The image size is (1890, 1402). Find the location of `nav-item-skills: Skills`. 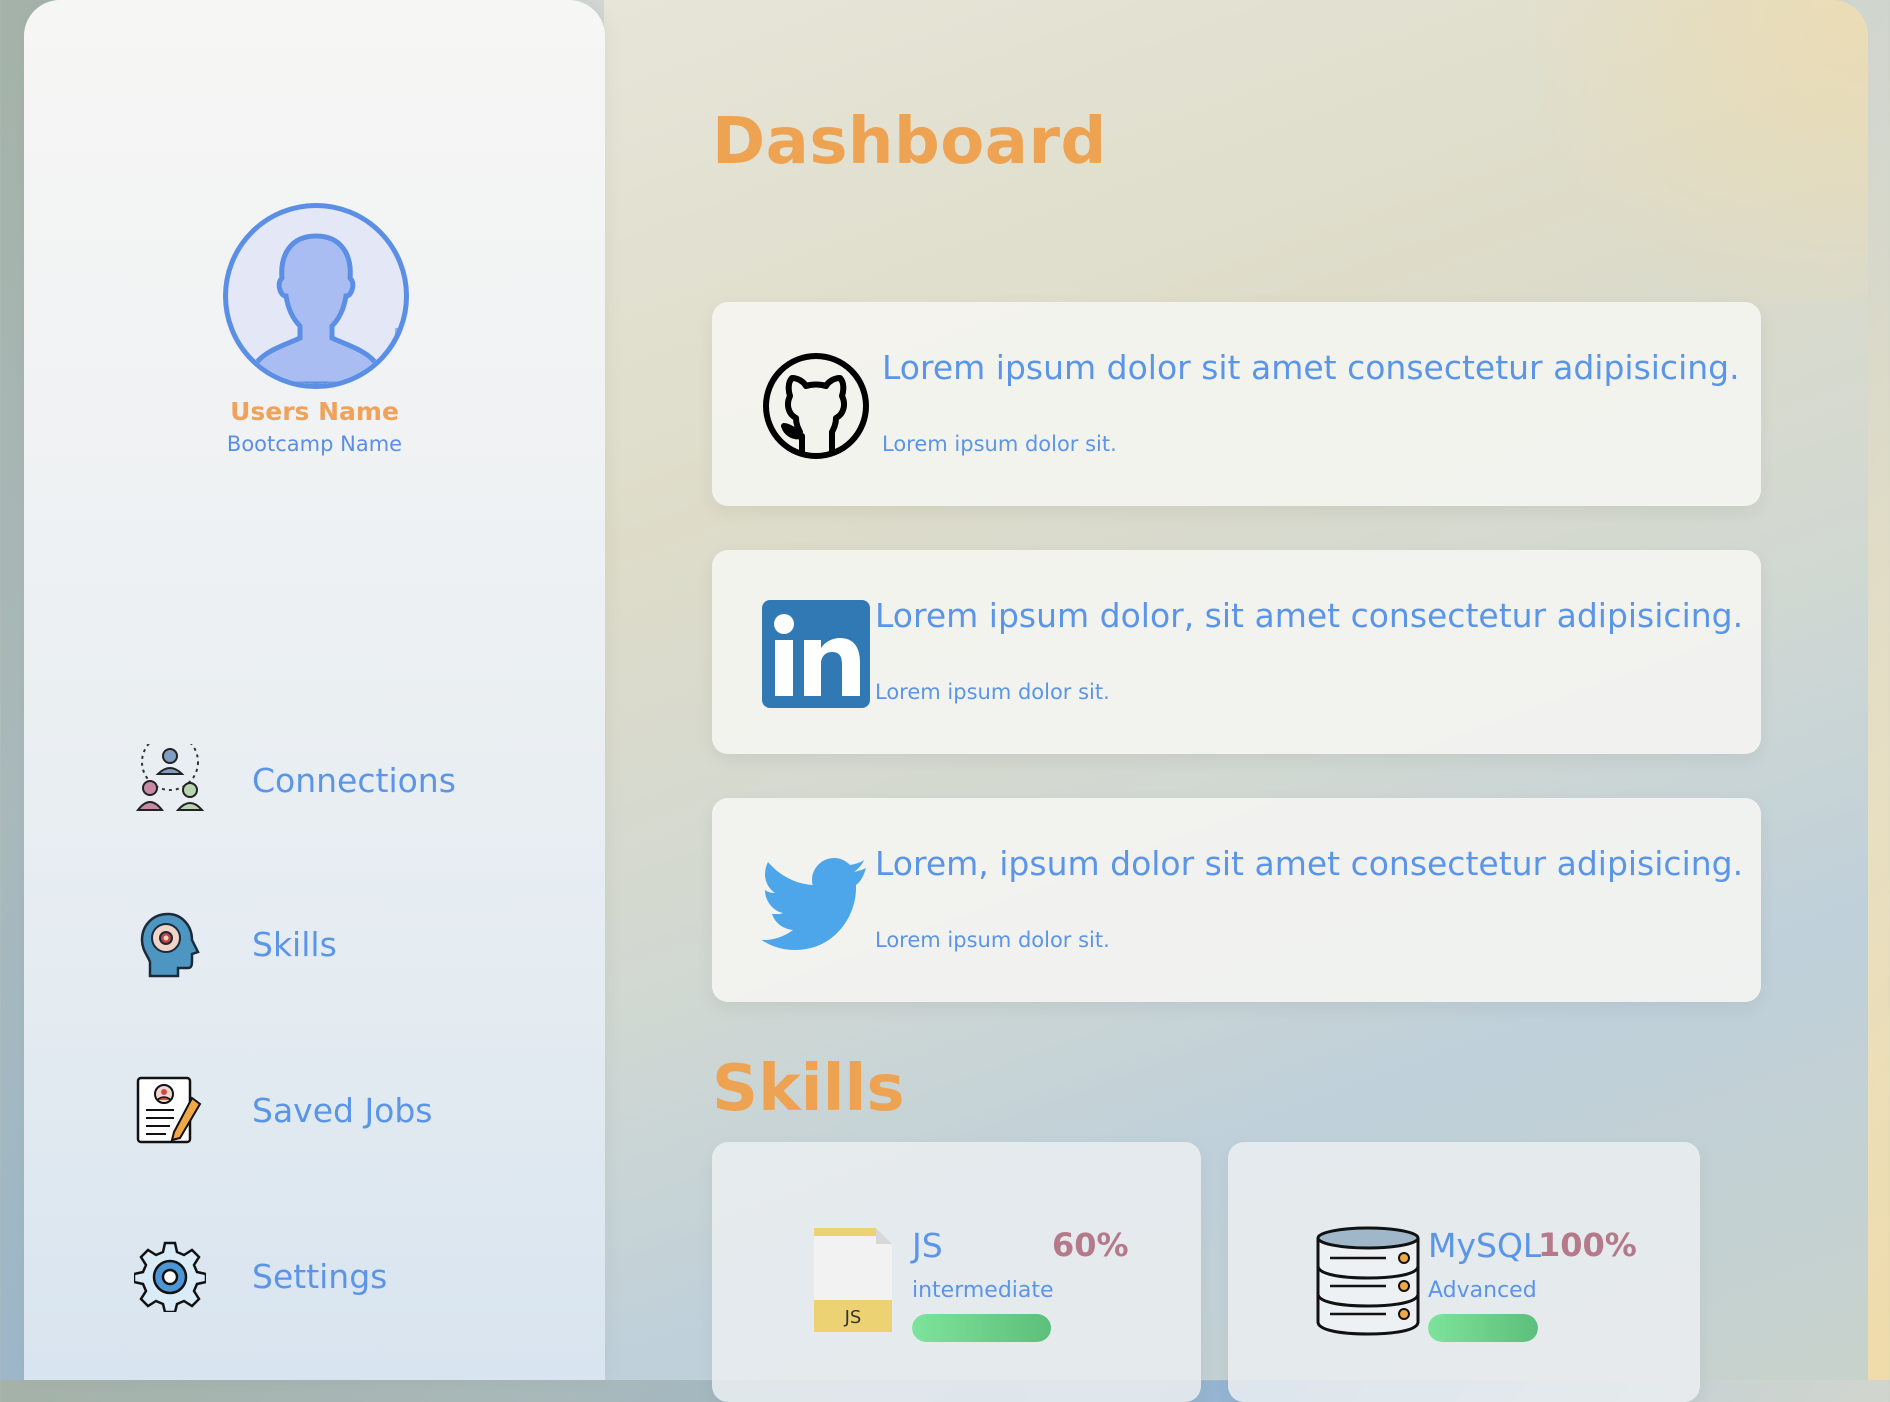

nav-item-skills: Skills is located at coordinates (235, 944).